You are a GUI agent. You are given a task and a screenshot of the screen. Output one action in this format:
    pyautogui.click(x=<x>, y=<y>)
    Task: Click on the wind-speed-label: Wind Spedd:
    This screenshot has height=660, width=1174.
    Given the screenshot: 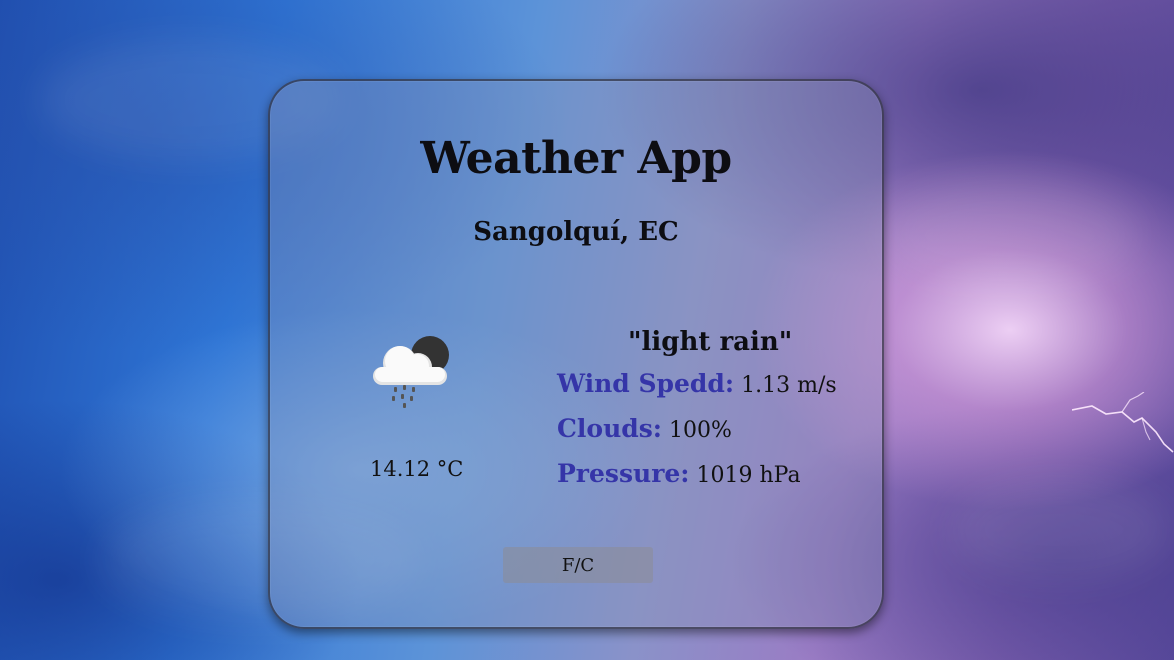 What is the action you would take?
    pyautogui.click(x=646, y=383)
    